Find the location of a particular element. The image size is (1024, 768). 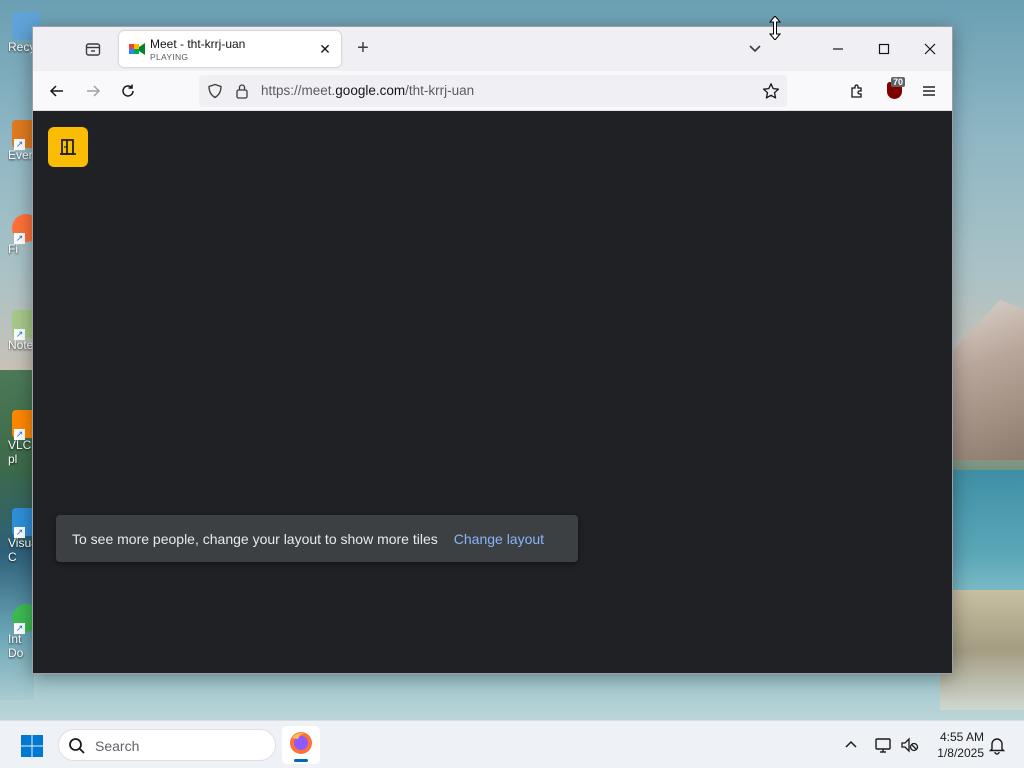

door-exit-icon is located at coordinates (68, 147).